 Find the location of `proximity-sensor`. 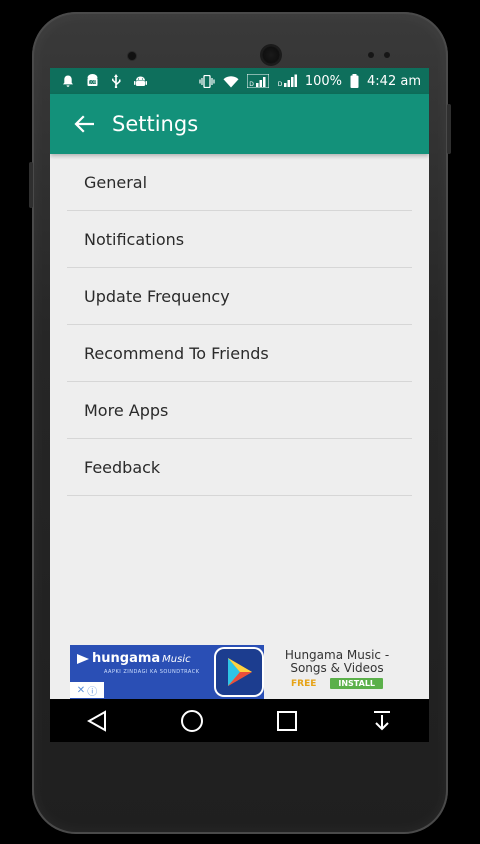

proximity-sensor is located at coordinates (371, 55).